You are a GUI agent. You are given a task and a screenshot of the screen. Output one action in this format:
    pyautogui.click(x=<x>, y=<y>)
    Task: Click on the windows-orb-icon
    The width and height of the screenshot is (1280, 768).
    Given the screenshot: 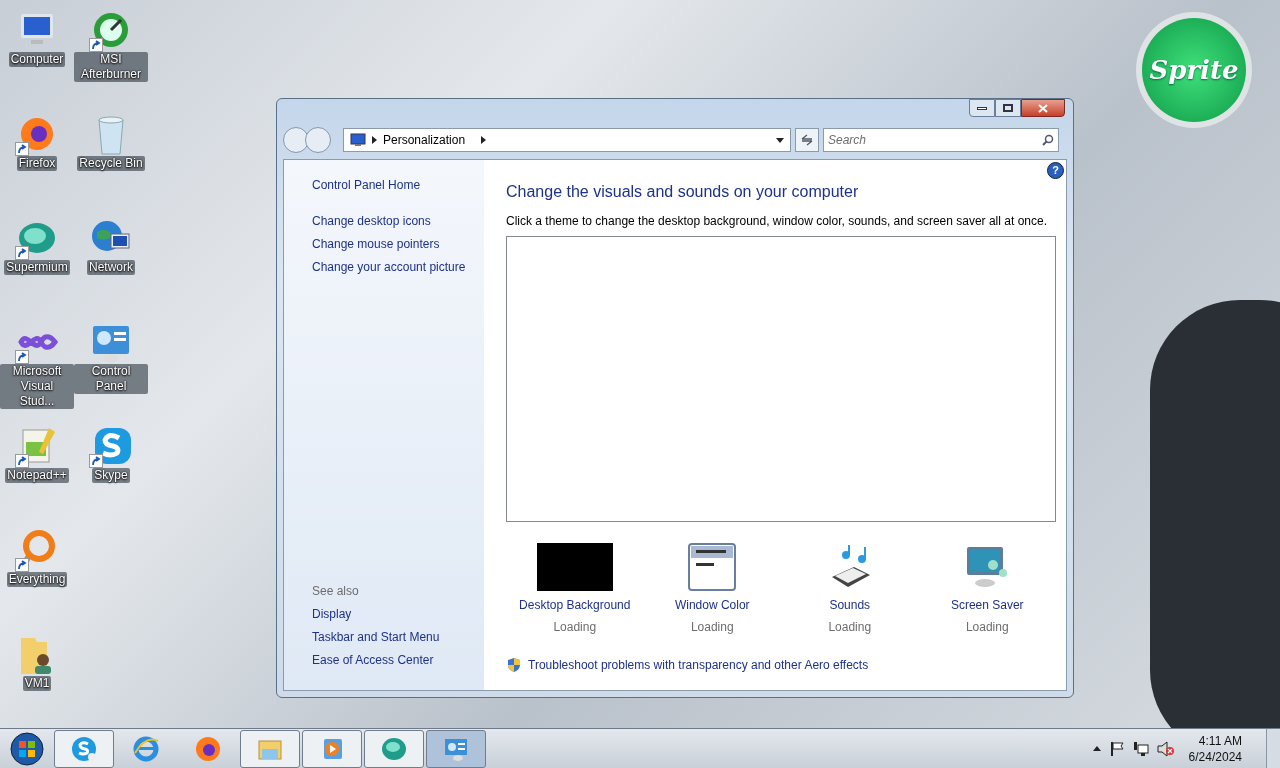 What is the action you would take?
    pyautogui.click(x=27, y=748)
    